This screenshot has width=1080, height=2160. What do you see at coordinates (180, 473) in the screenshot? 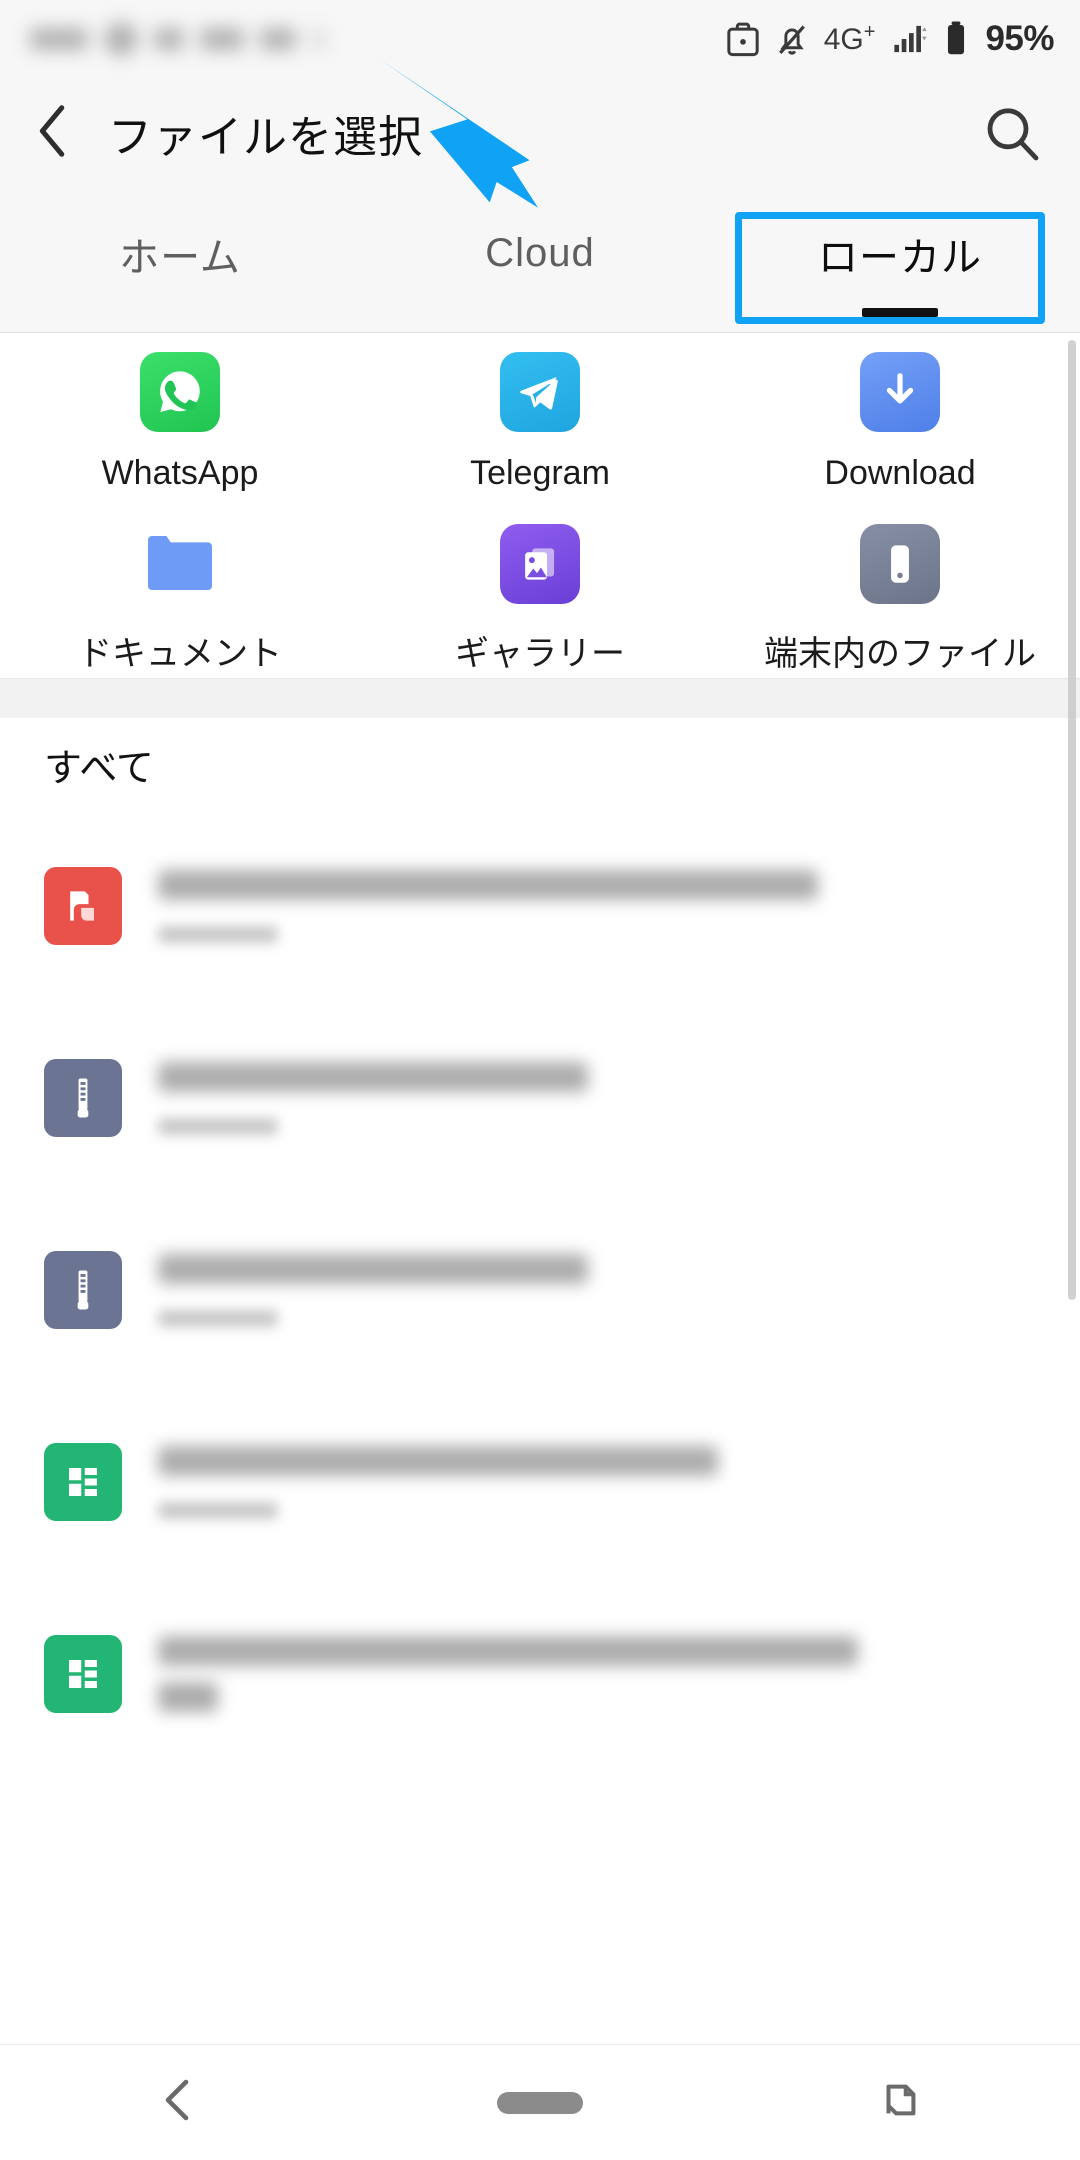
I see `shortcut-label: WhatsApp` at bounding box center [180, 473].